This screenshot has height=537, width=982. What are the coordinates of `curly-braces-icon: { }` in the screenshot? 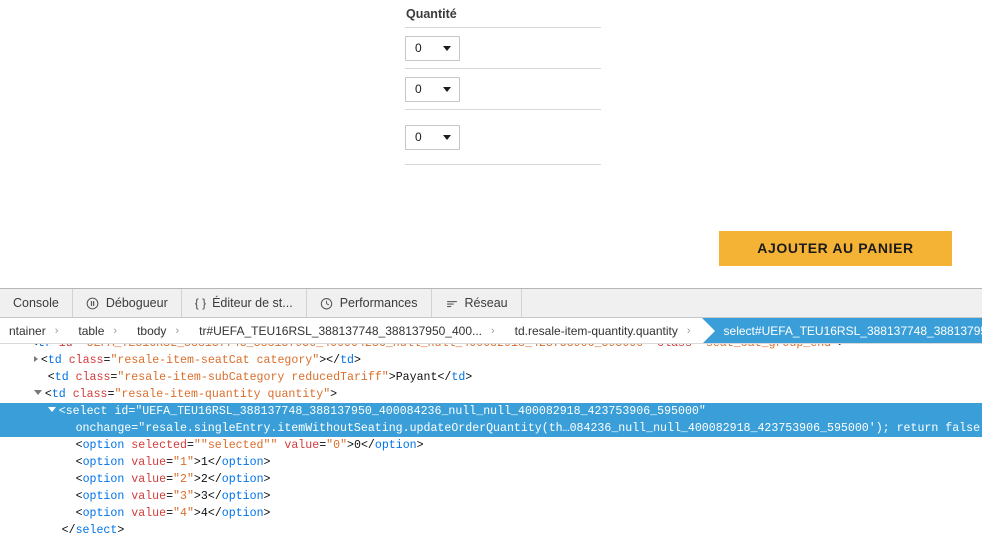 It's located at (200, 303).